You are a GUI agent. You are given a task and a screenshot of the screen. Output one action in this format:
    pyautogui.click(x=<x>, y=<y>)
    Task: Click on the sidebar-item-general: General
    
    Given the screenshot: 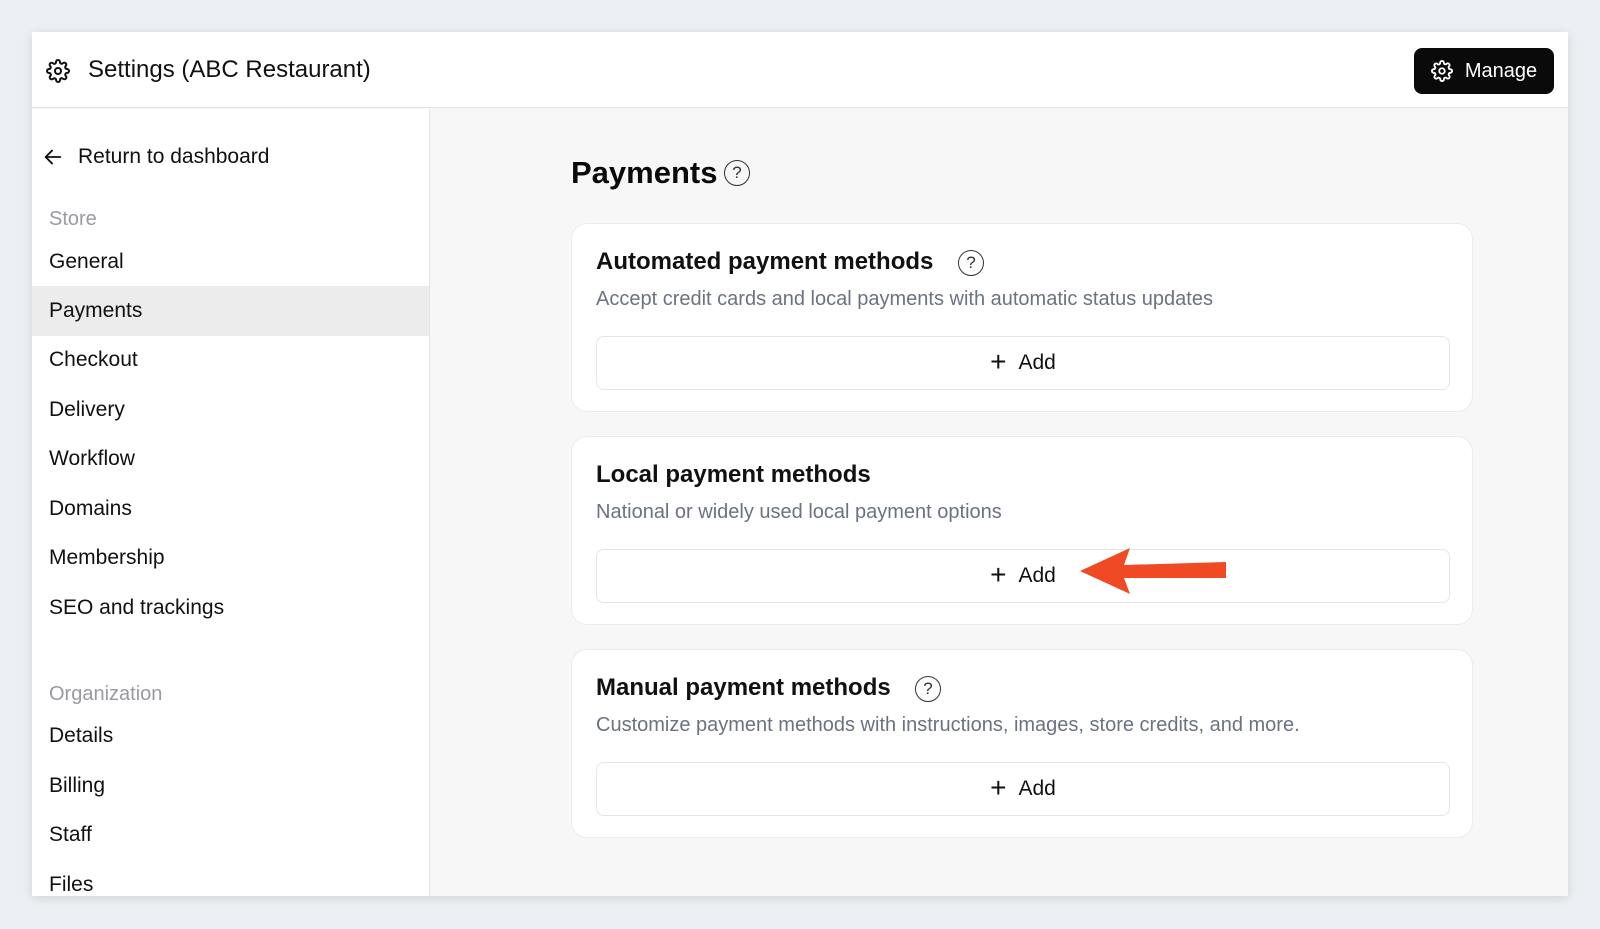 What is the action you would take?
    pyautogui.click(x=230, y=262)
    